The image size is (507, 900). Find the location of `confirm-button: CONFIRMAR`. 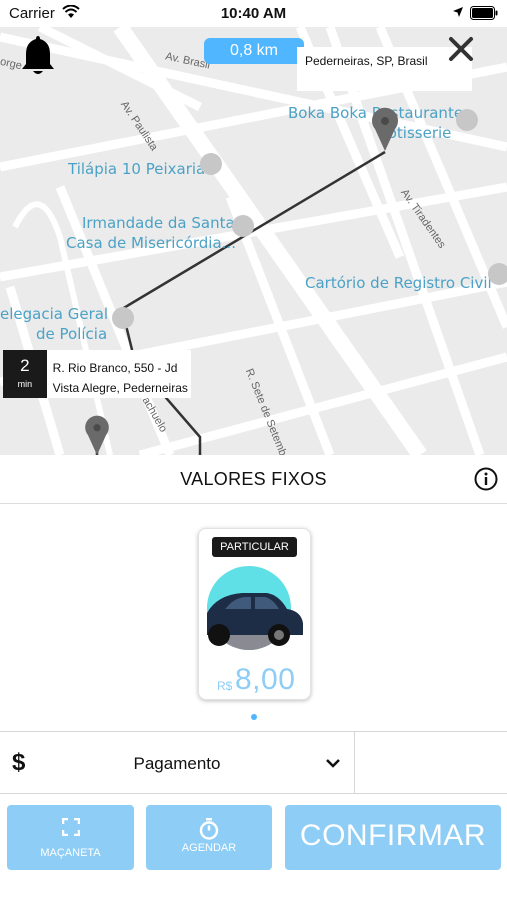

confirm-button: CONFIRMAR is located at coordinates (393, 837).